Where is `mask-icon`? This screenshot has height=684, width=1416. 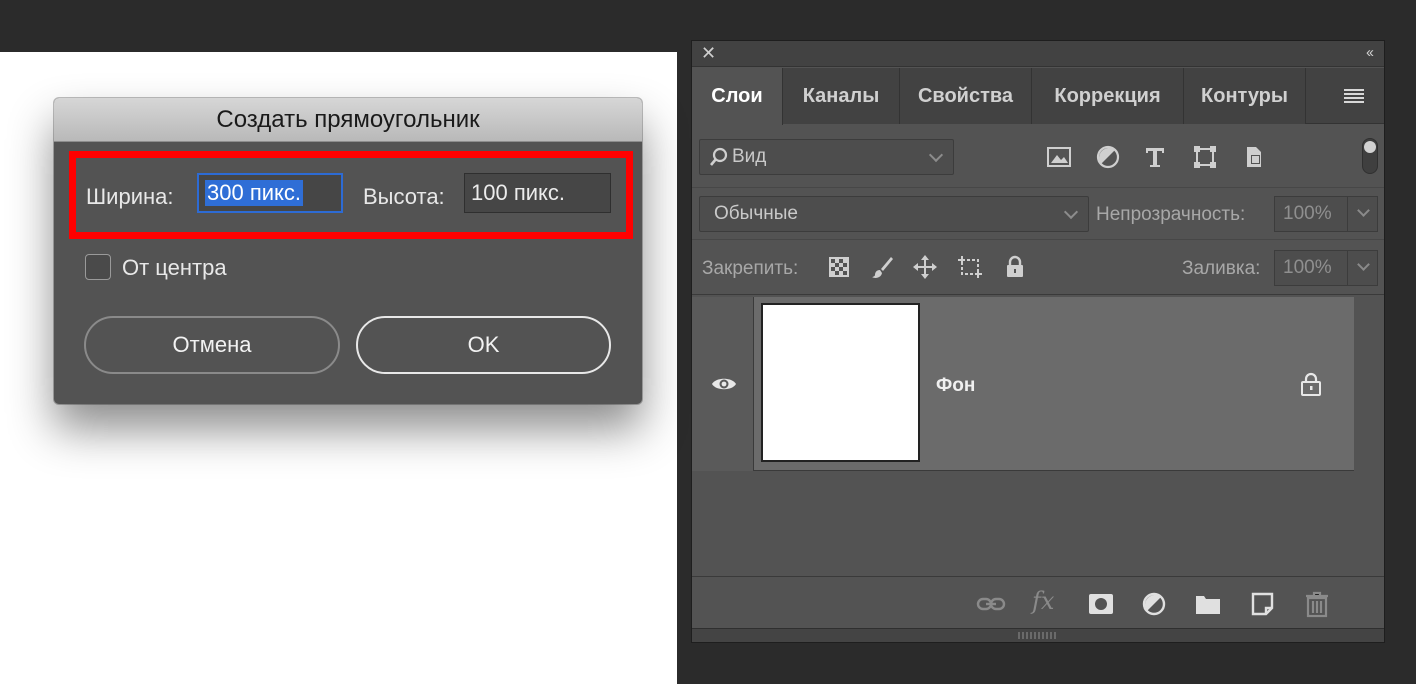
mask-icon is located at coordinates (1101, 604).